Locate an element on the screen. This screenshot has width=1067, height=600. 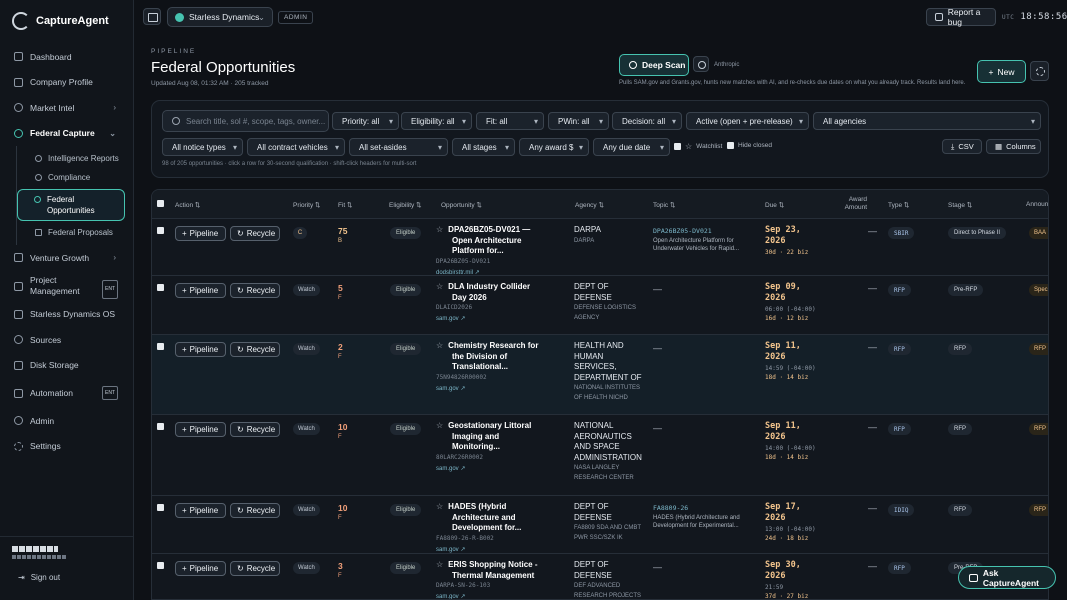
watchlist-checkbox: ☆ Watchlist is located at coordinates (698, 146).